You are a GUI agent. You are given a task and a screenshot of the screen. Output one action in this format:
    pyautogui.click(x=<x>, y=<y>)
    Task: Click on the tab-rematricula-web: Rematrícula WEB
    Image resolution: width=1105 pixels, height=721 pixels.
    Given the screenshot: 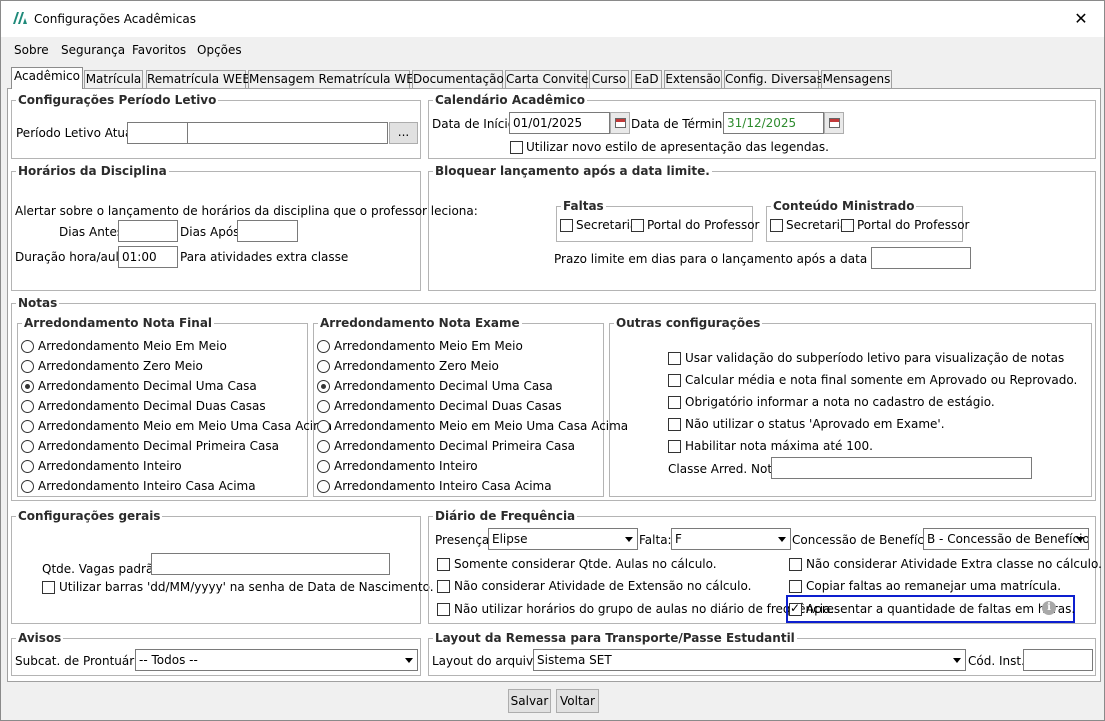 What is the action you would take?
    pyautogui.click(x=198, y=79)
    